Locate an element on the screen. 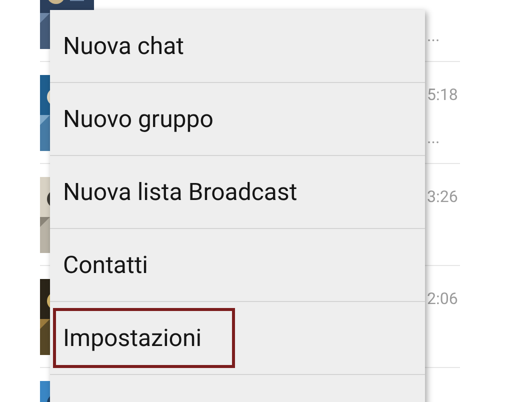 Image resolution: width=511 pixels, height=402 pixels. chat-time: 2:06 is located at coordinates (443, 298).